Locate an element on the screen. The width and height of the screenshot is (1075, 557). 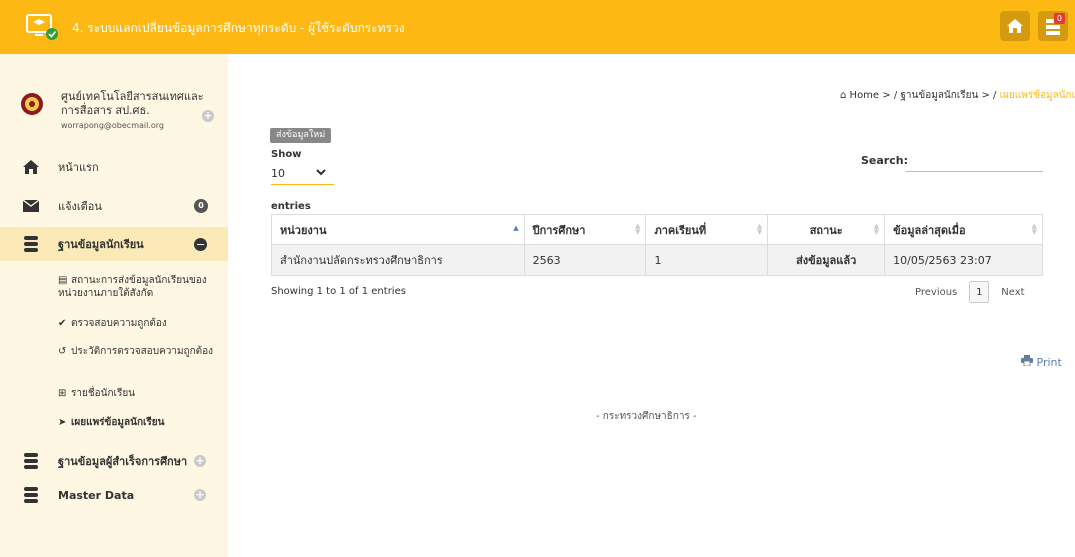
notification-button: 0 is located at coordinates (1053, 26).